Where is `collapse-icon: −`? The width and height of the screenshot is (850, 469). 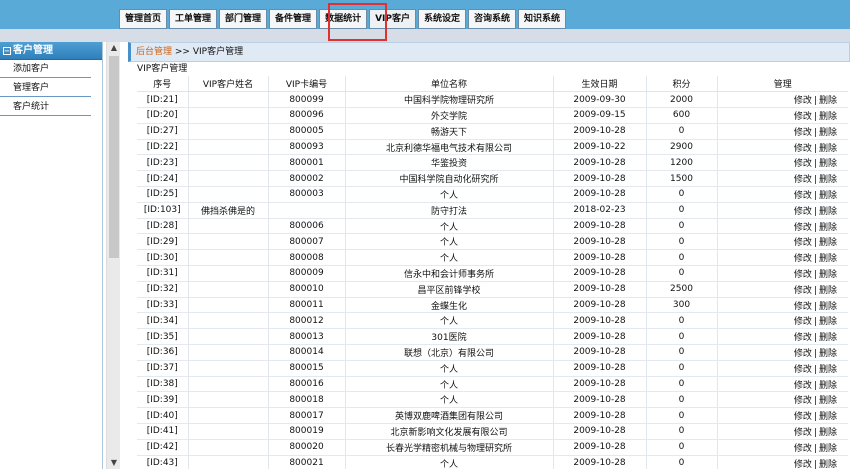
collapse-icon: − is located at coordinates (7, 51).